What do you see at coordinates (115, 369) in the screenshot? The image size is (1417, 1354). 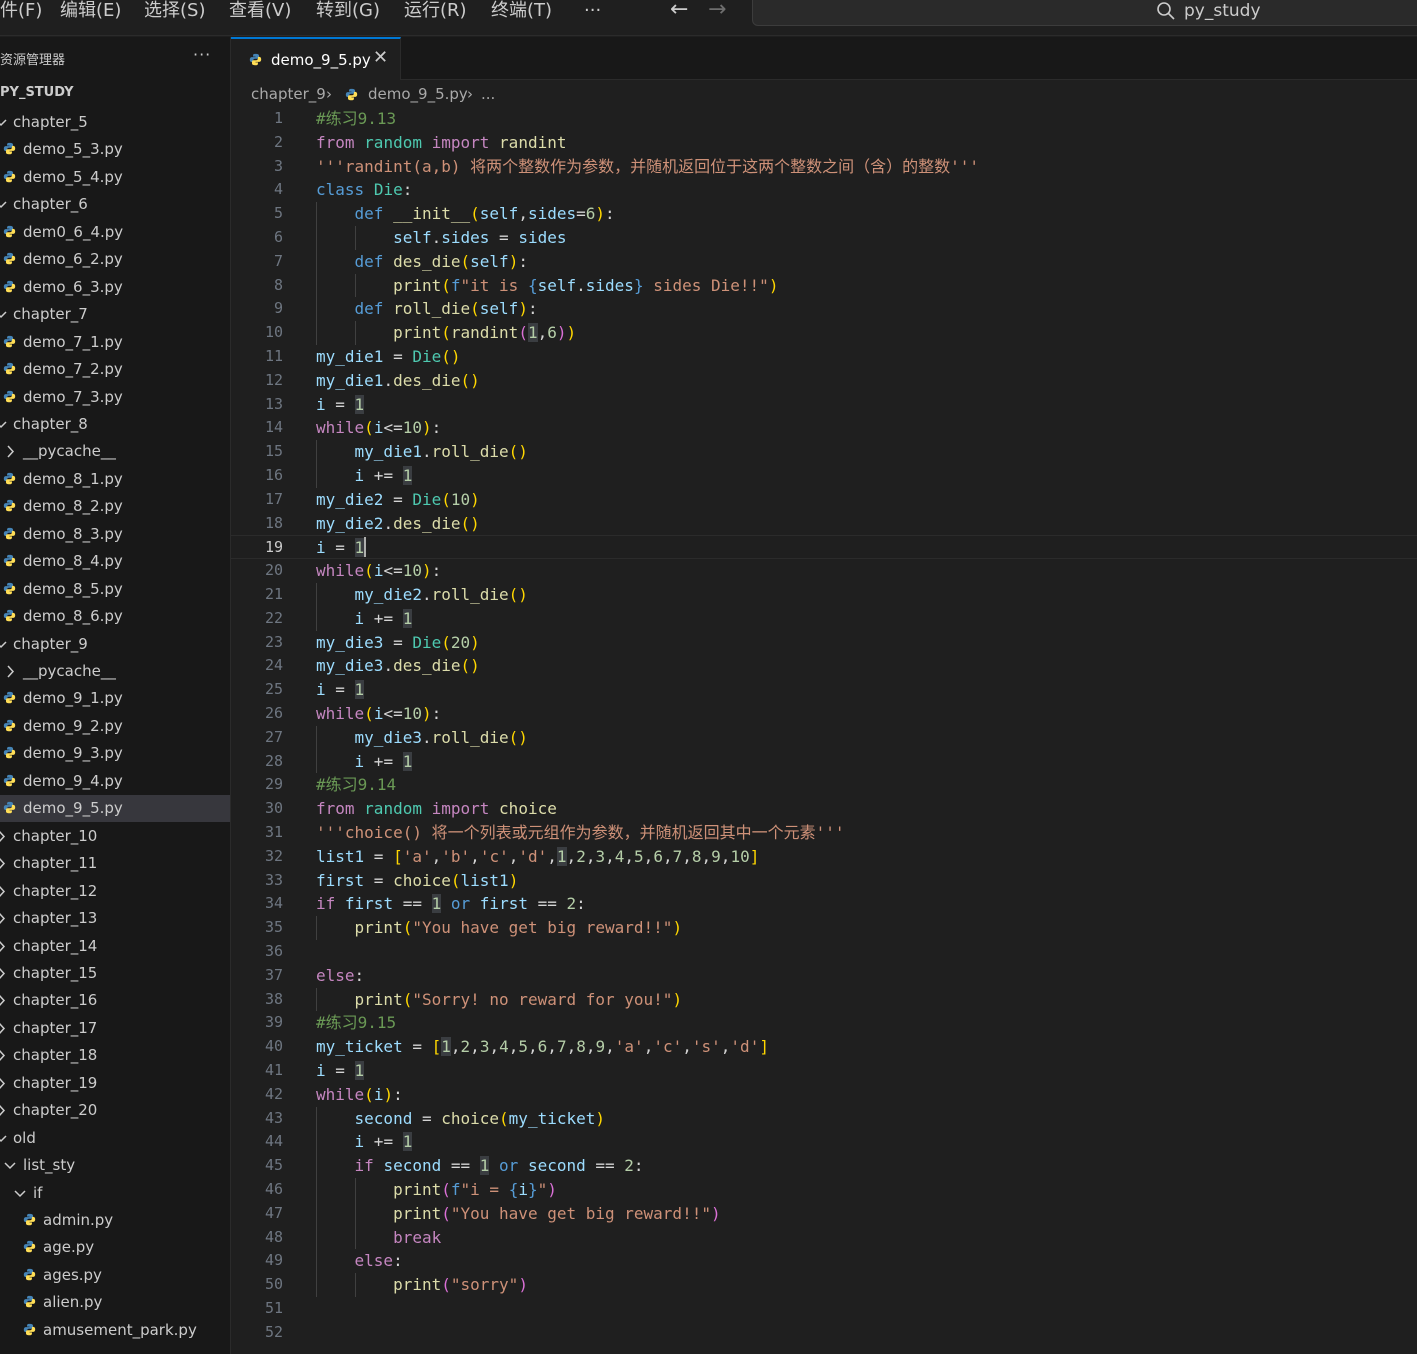 I see `tree-file-item: demo_7_2.py` at bounding box center [115, 369].